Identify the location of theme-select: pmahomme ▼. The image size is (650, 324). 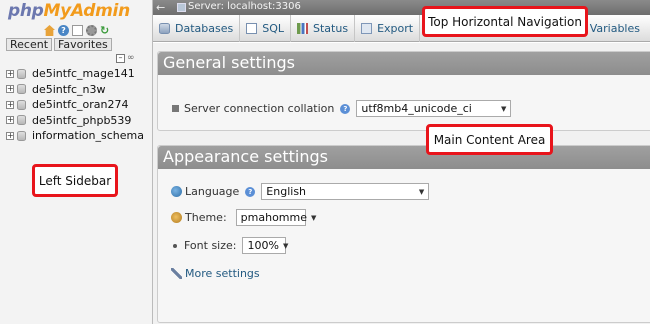
(275, 217).